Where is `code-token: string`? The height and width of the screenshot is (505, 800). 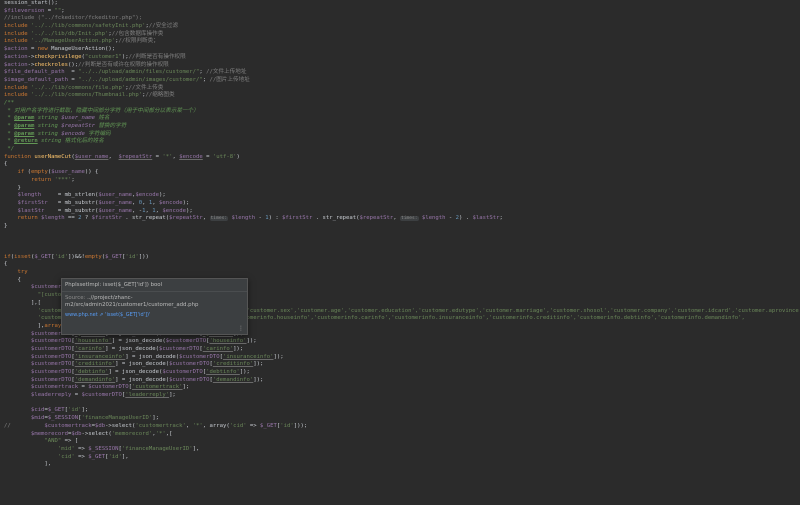 code-token: string is located at coordinates (48, 133).